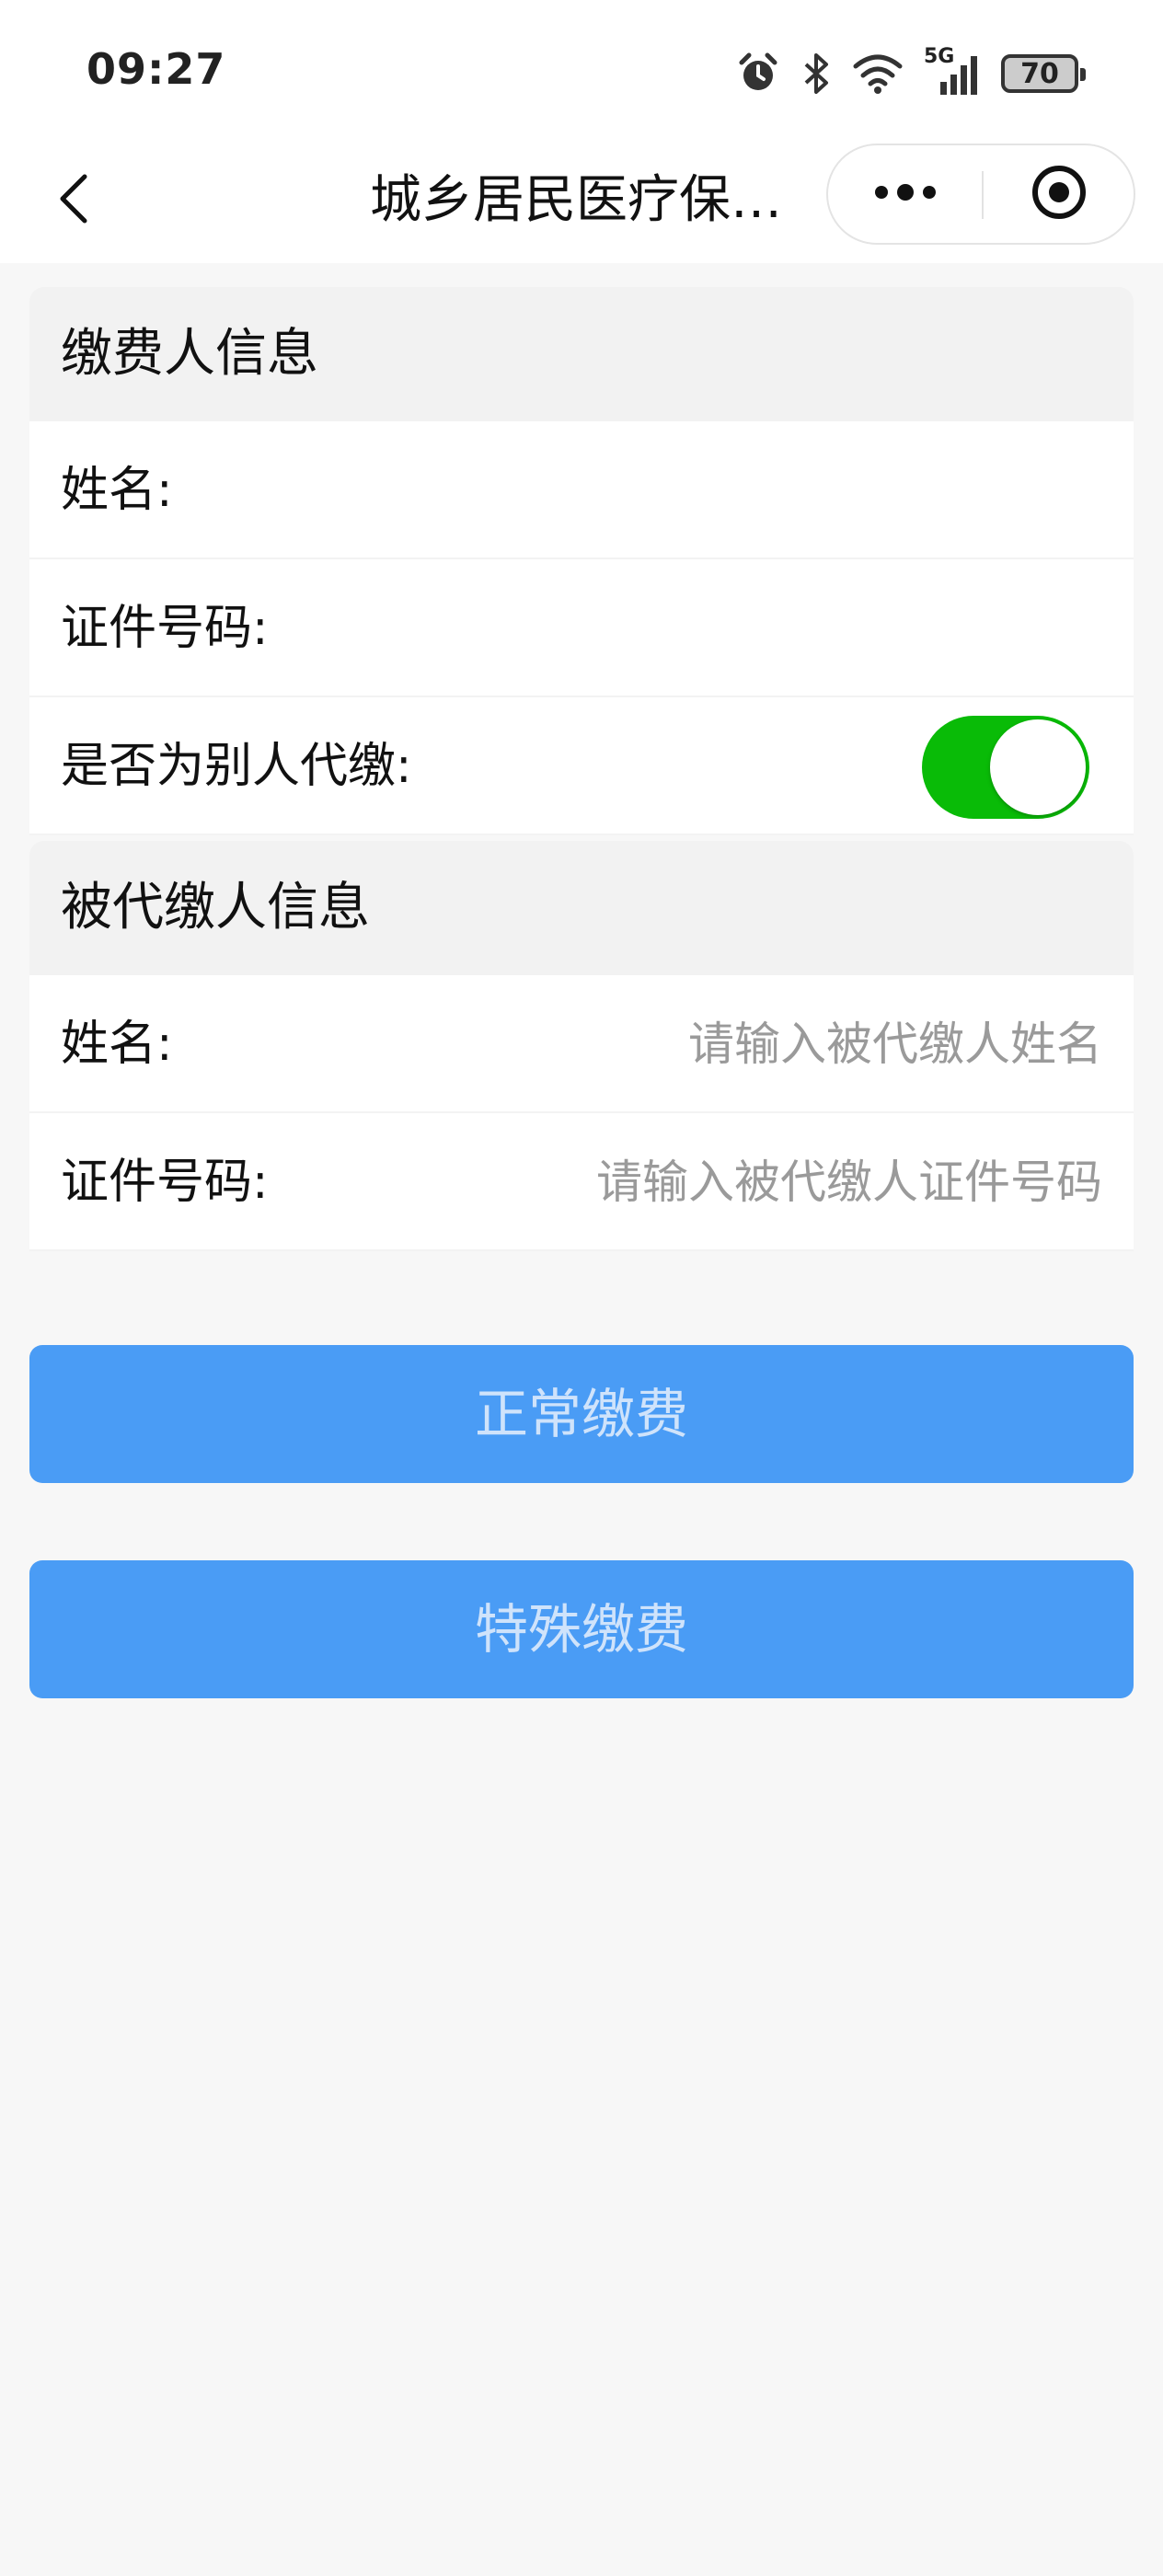  I want to click on beneficiary-name-label: 姓名:, so click(117, 1044).